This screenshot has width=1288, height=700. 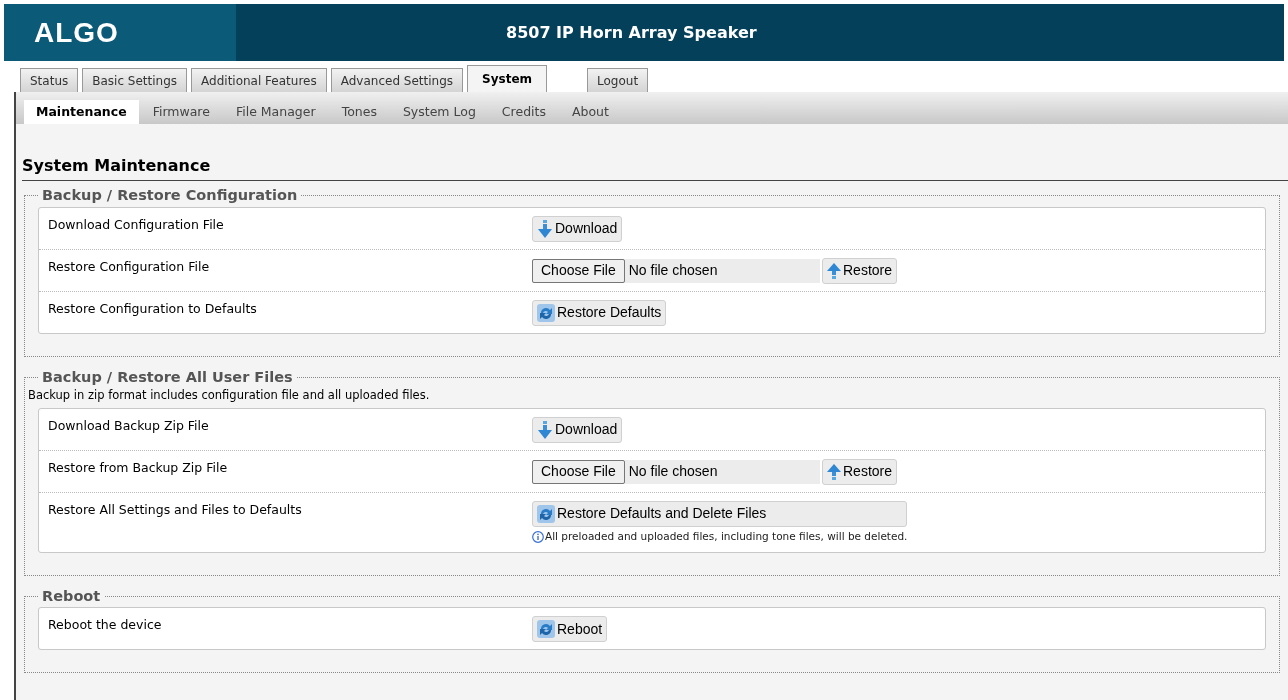 I want to click on subnav-tab: Firmware, so click(x=181, y=112).